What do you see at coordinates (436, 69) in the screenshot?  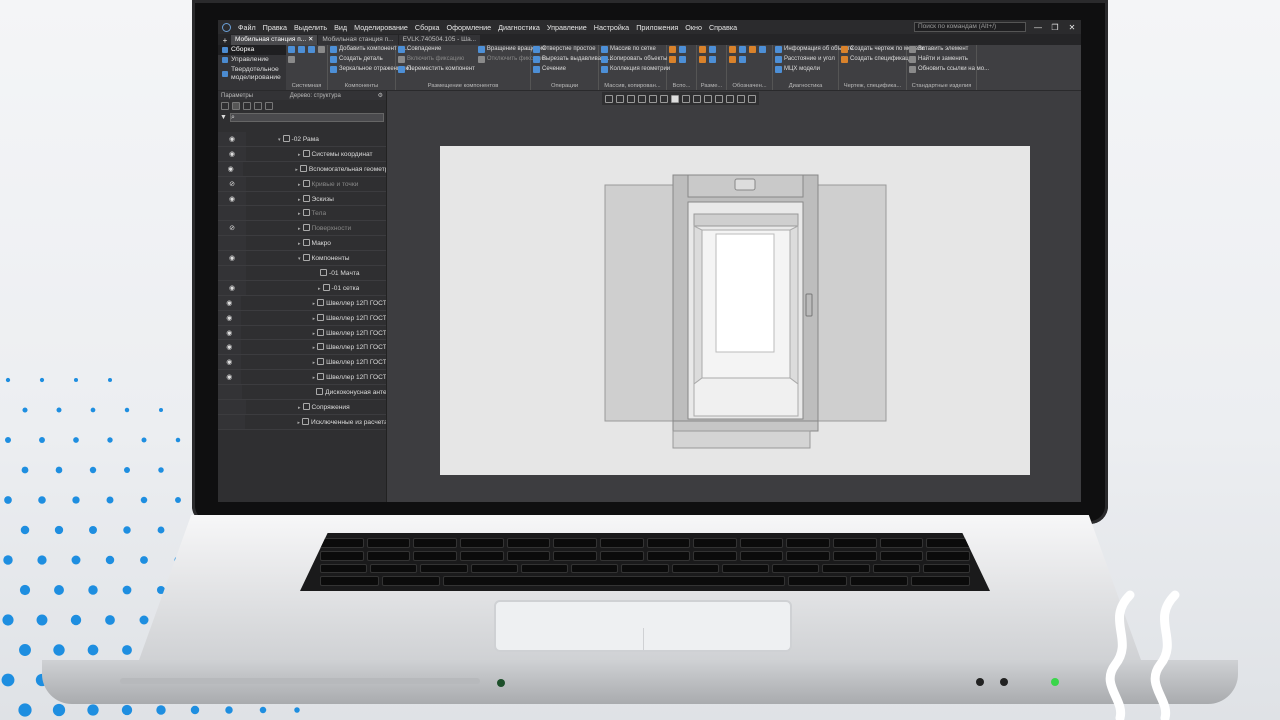 I see `move-component-button: Переместить компонент` at bounding box center [436, 69].